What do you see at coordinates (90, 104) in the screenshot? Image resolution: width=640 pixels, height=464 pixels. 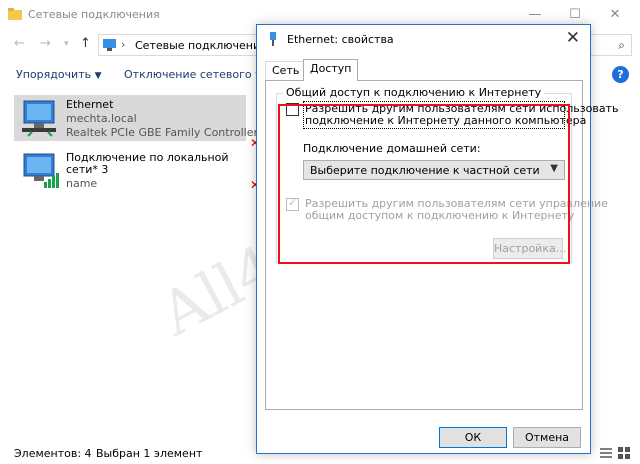 I see `connection-name: Ethernet` at bounding box center [90, 104].